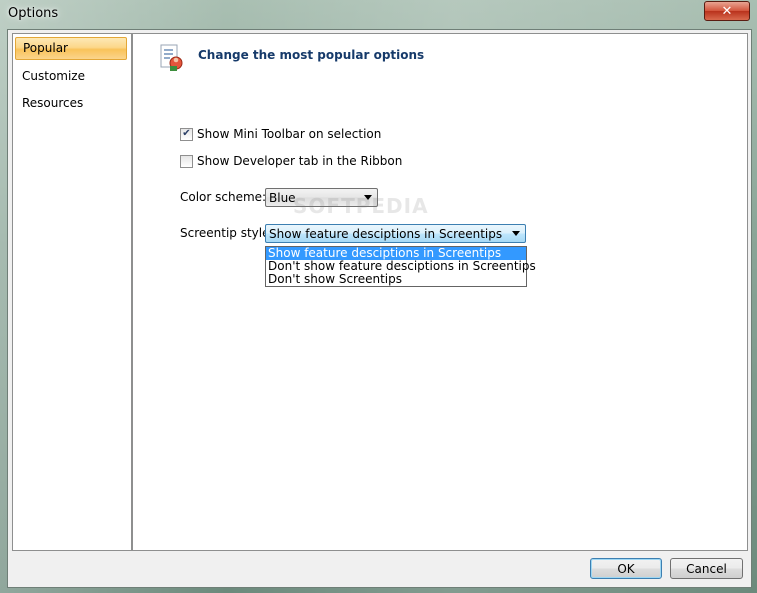 This screenshot has height=593, width=757. I want to click on close-button: ✕, so click(727, 11).